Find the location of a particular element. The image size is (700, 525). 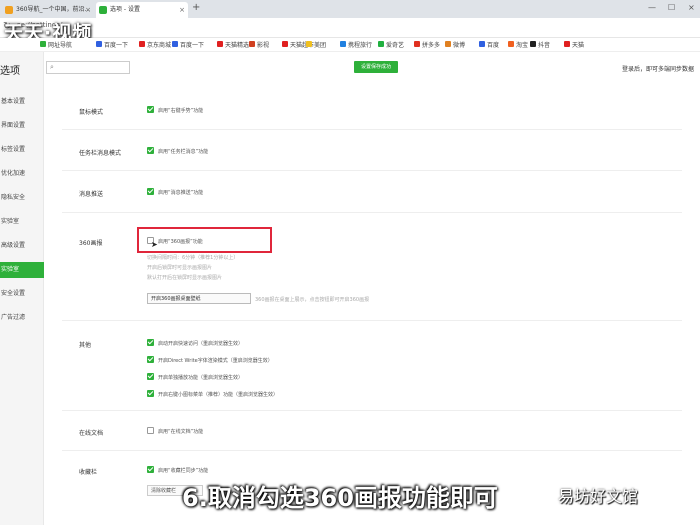

settings-saved-button: 设置保存成功 is located at coordinates (376, 67).